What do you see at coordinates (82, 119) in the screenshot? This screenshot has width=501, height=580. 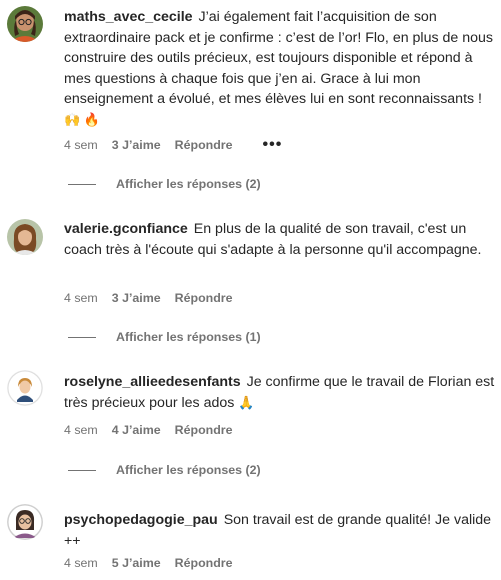 I see `comment-emojis: 🙌 🔥` at bounding box center [82, 119].